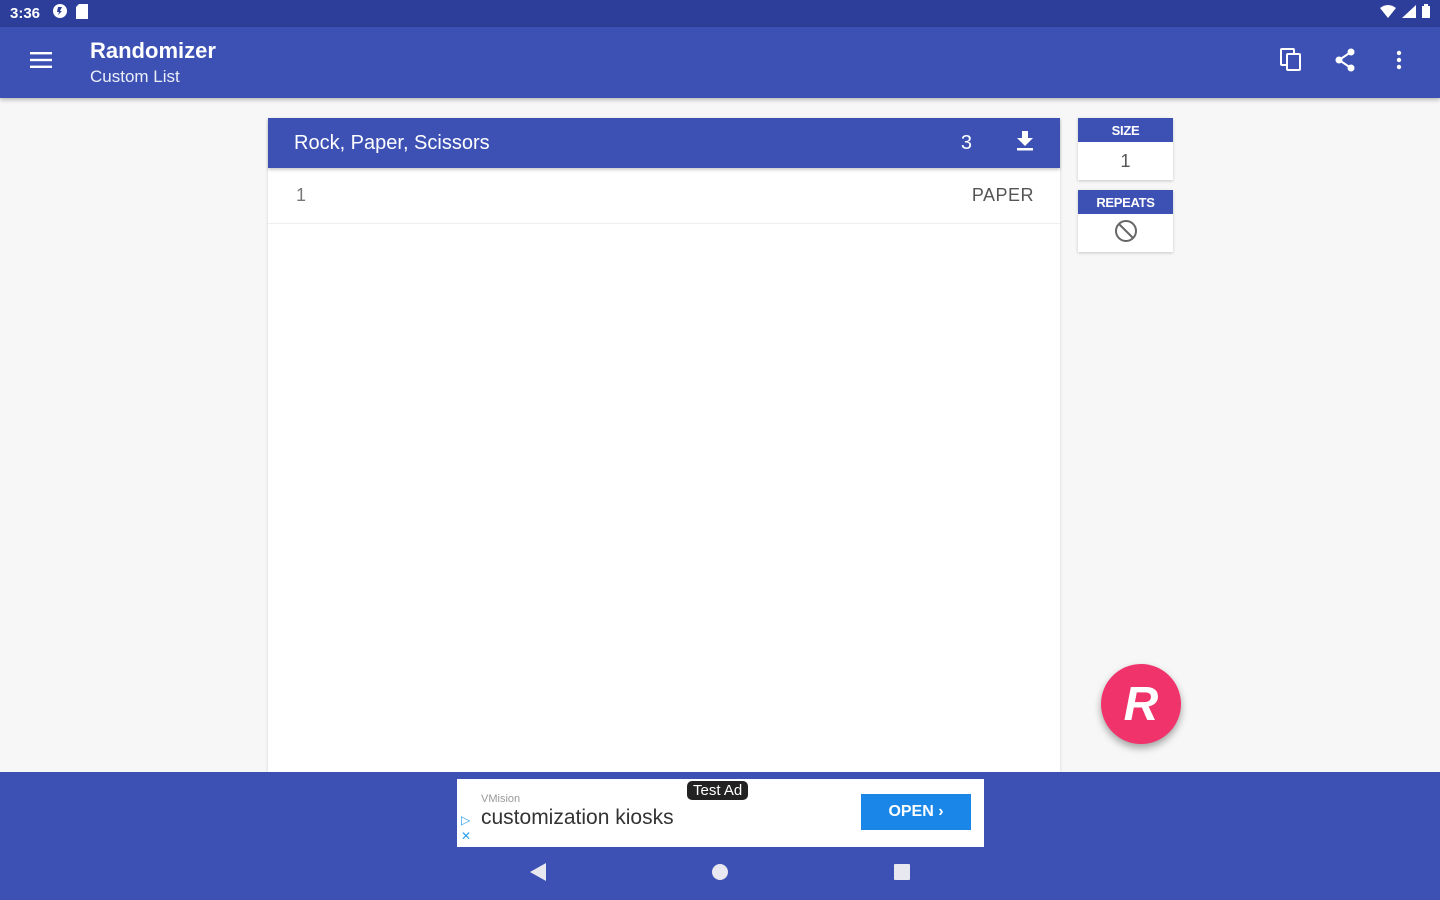 The width and height of the screenshot is (1440, 900). What do you see at coordinates (466, 836) in the screenshot?
I see `ad-close-icon: ✕` at bounding box center [466, 836].